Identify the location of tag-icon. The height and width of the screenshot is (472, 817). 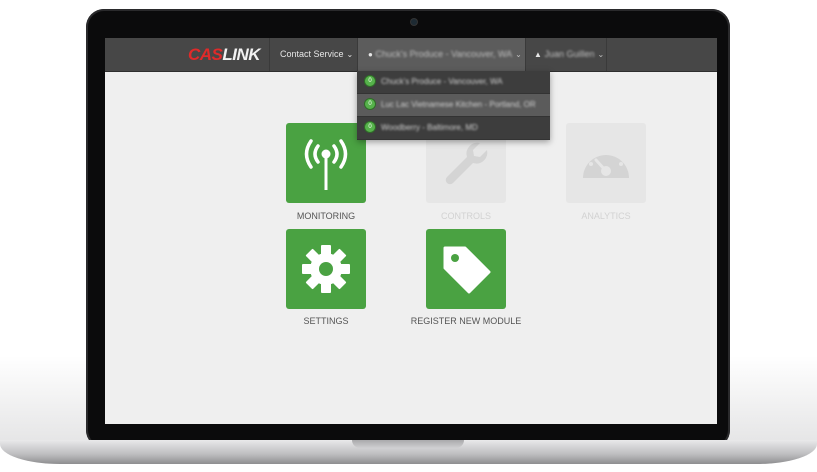
(467, 270).